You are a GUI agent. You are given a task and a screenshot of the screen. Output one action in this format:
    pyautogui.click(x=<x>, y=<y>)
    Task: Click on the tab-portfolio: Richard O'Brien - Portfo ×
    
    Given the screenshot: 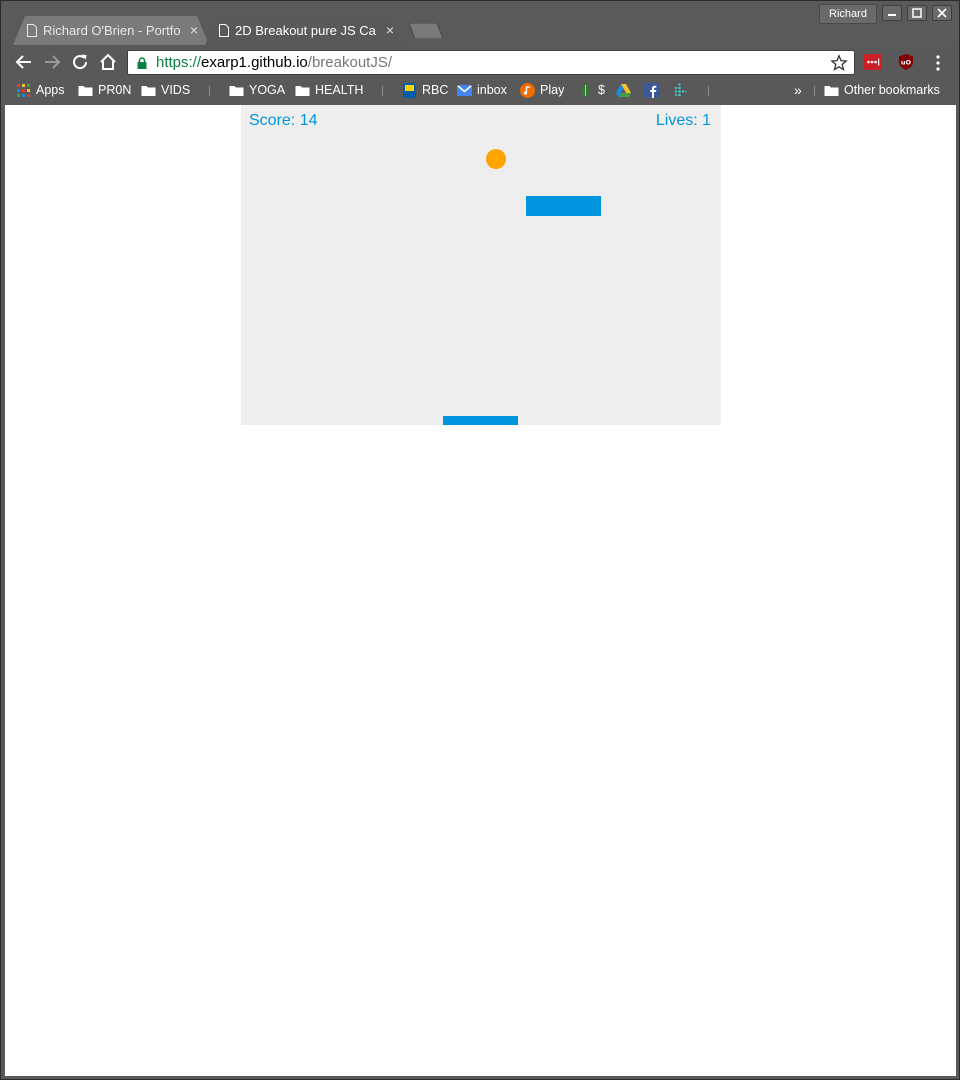 What is the action you would take?
    pyautogui.click(x=111, y=30)
    